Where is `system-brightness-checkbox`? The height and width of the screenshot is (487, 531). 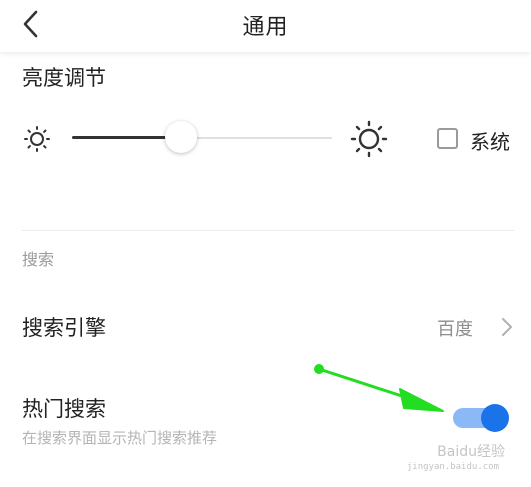
system-brightness-checkbox is located at coordinates (447, 138).